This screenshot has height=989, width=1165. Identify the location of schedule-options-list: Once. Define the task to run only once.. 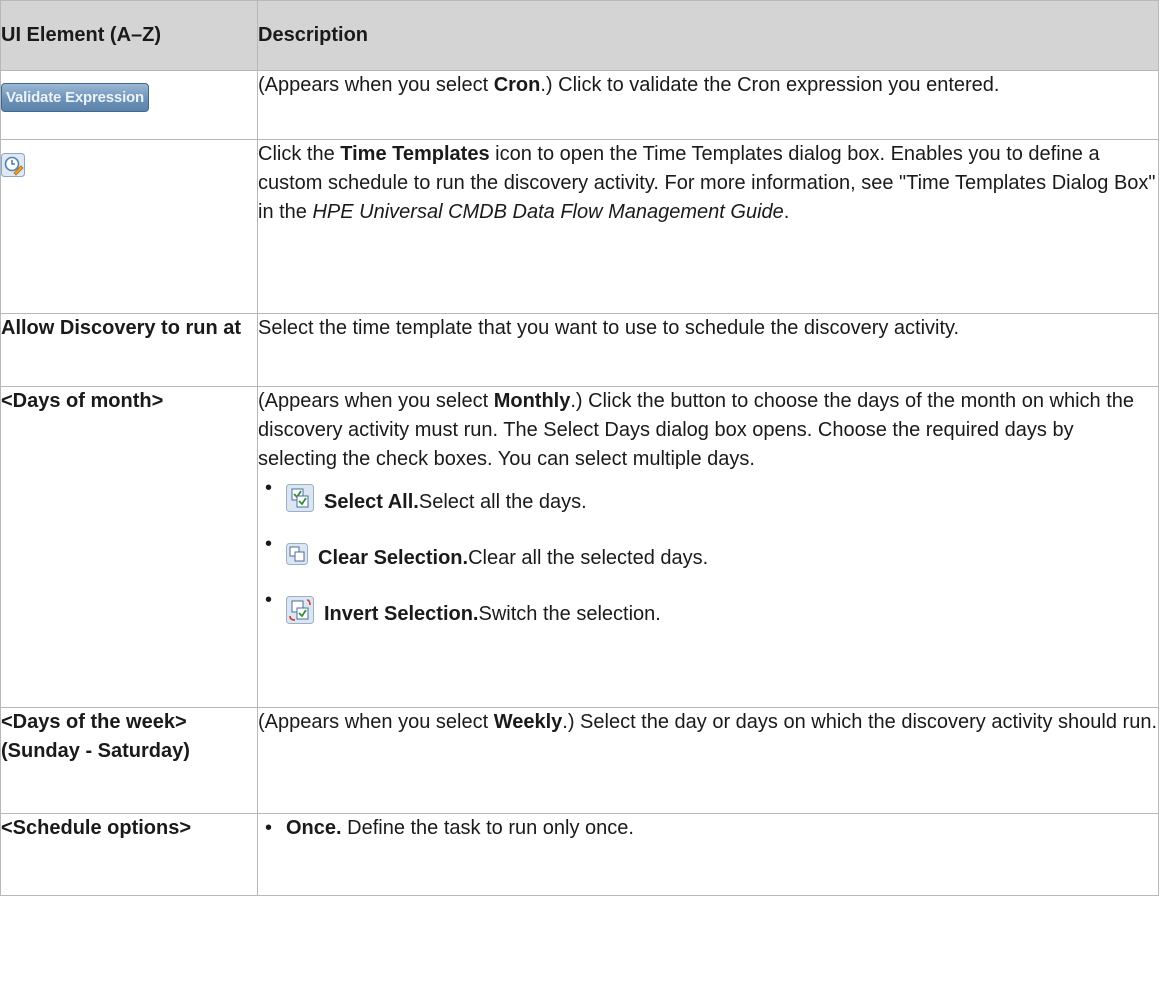
(708, 828).